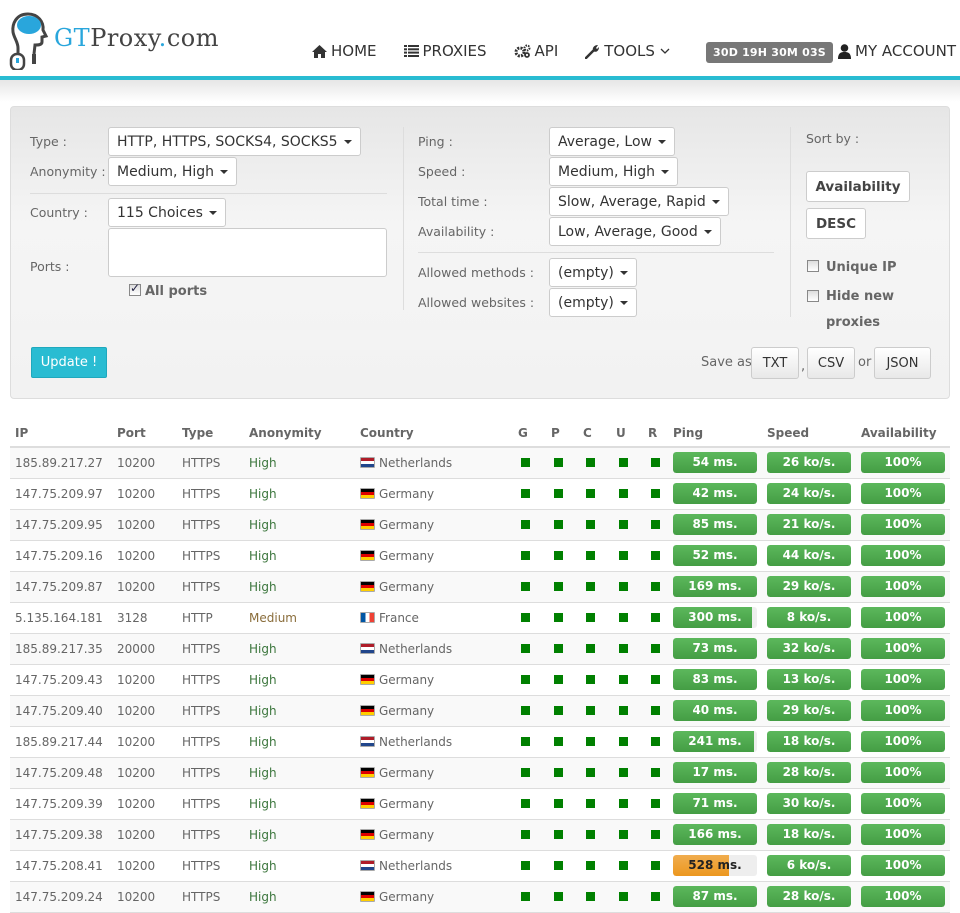  I want to click on nav-proxies: PROXIES, so click(445, 51).